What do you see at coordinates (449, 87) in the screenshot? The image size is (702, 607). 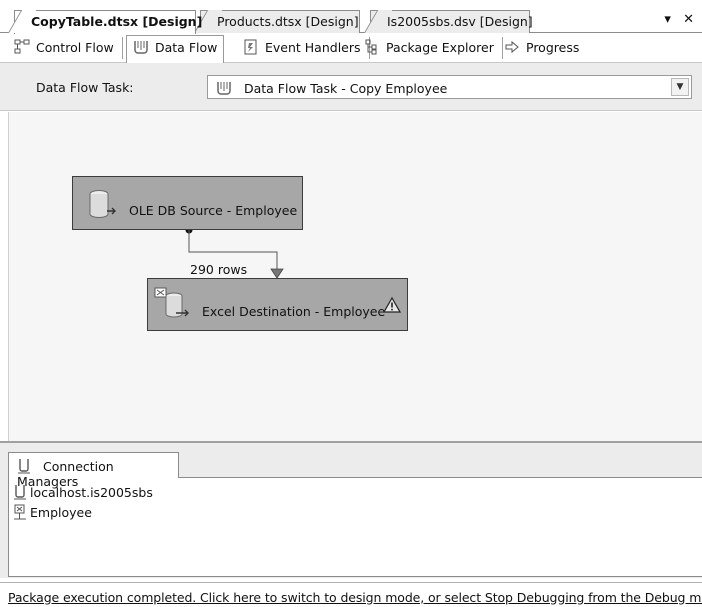 I see `data-flow-task-select: Data Flow Task - Copy Employee ▼` at bounding box center [449, 87].